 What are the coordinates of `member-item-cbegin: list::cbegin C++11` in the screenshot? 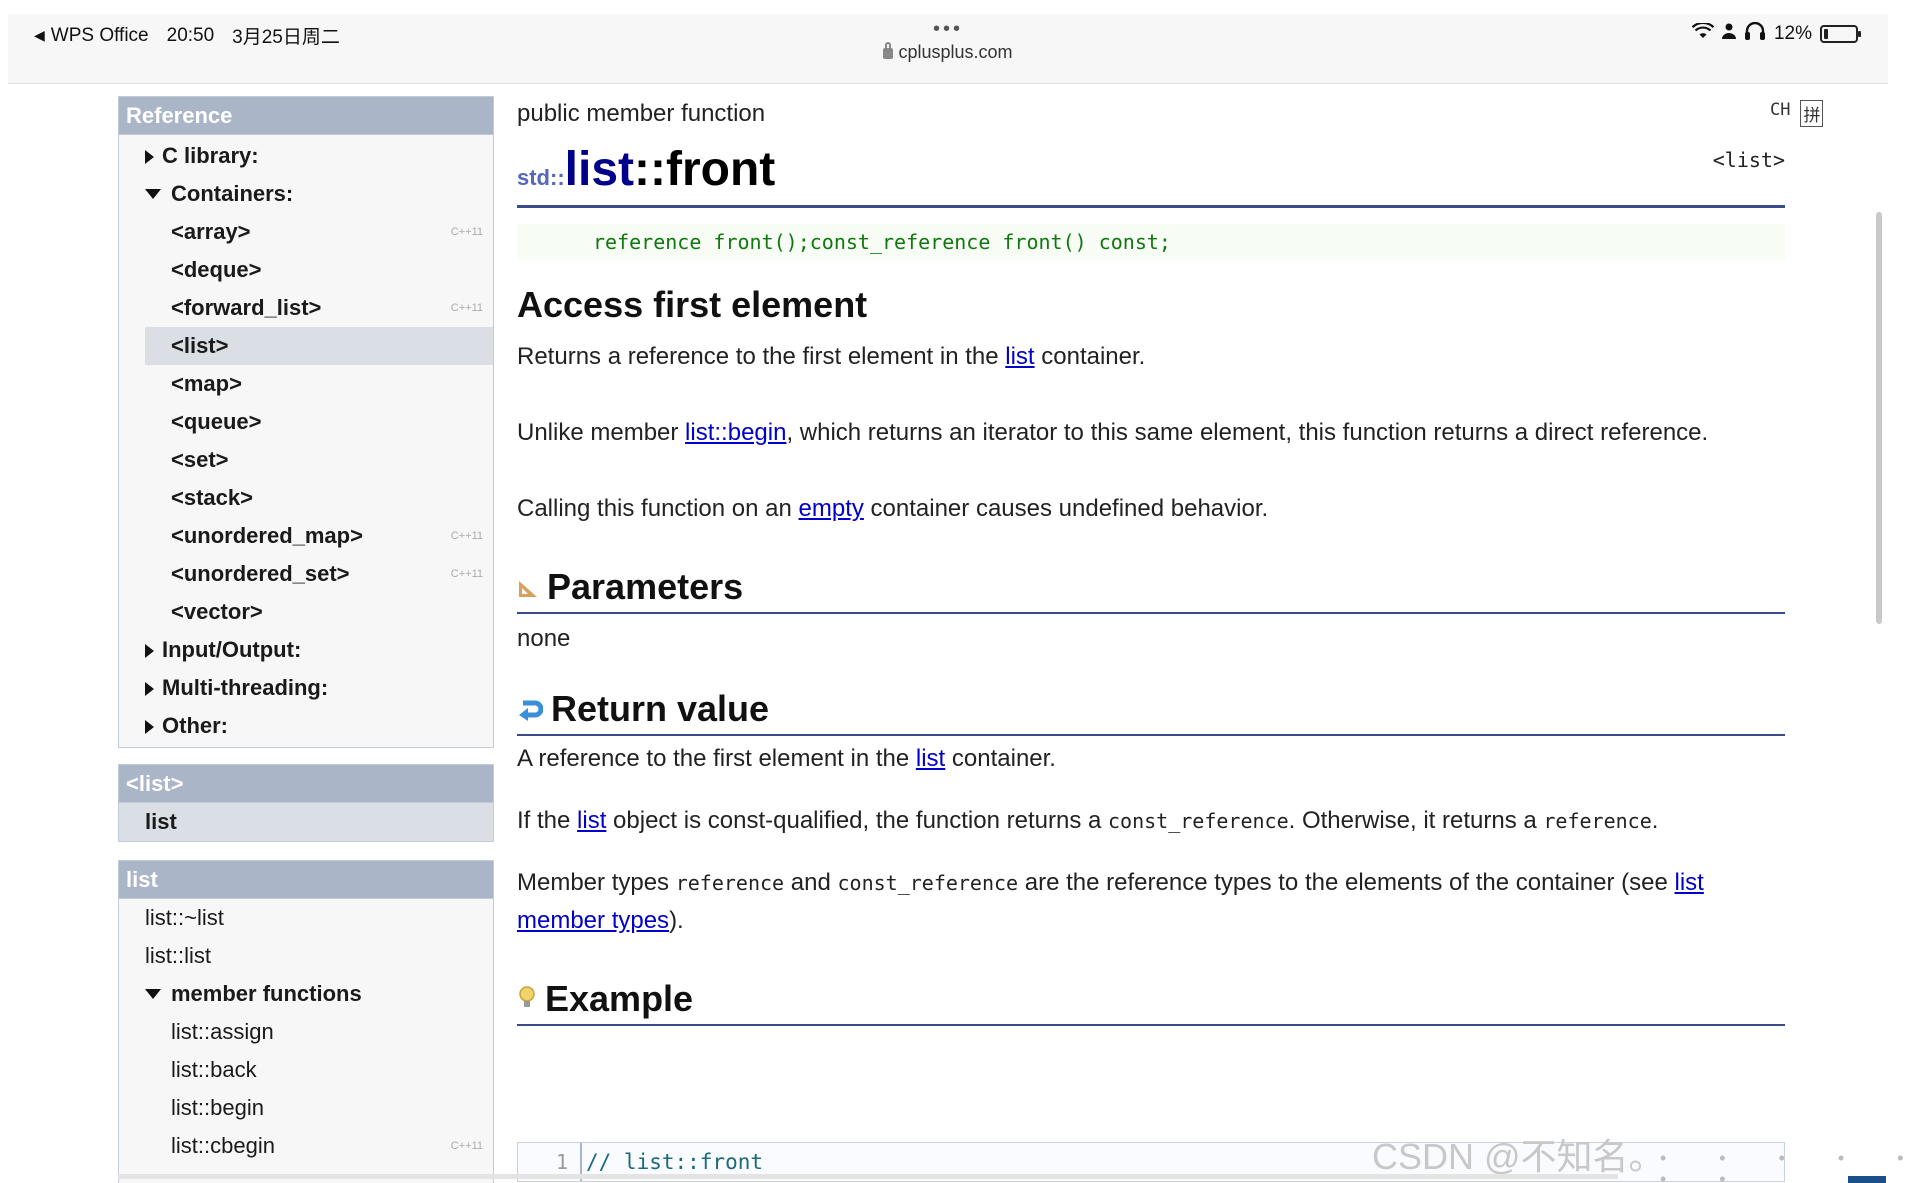 It's located at (306, 1146).